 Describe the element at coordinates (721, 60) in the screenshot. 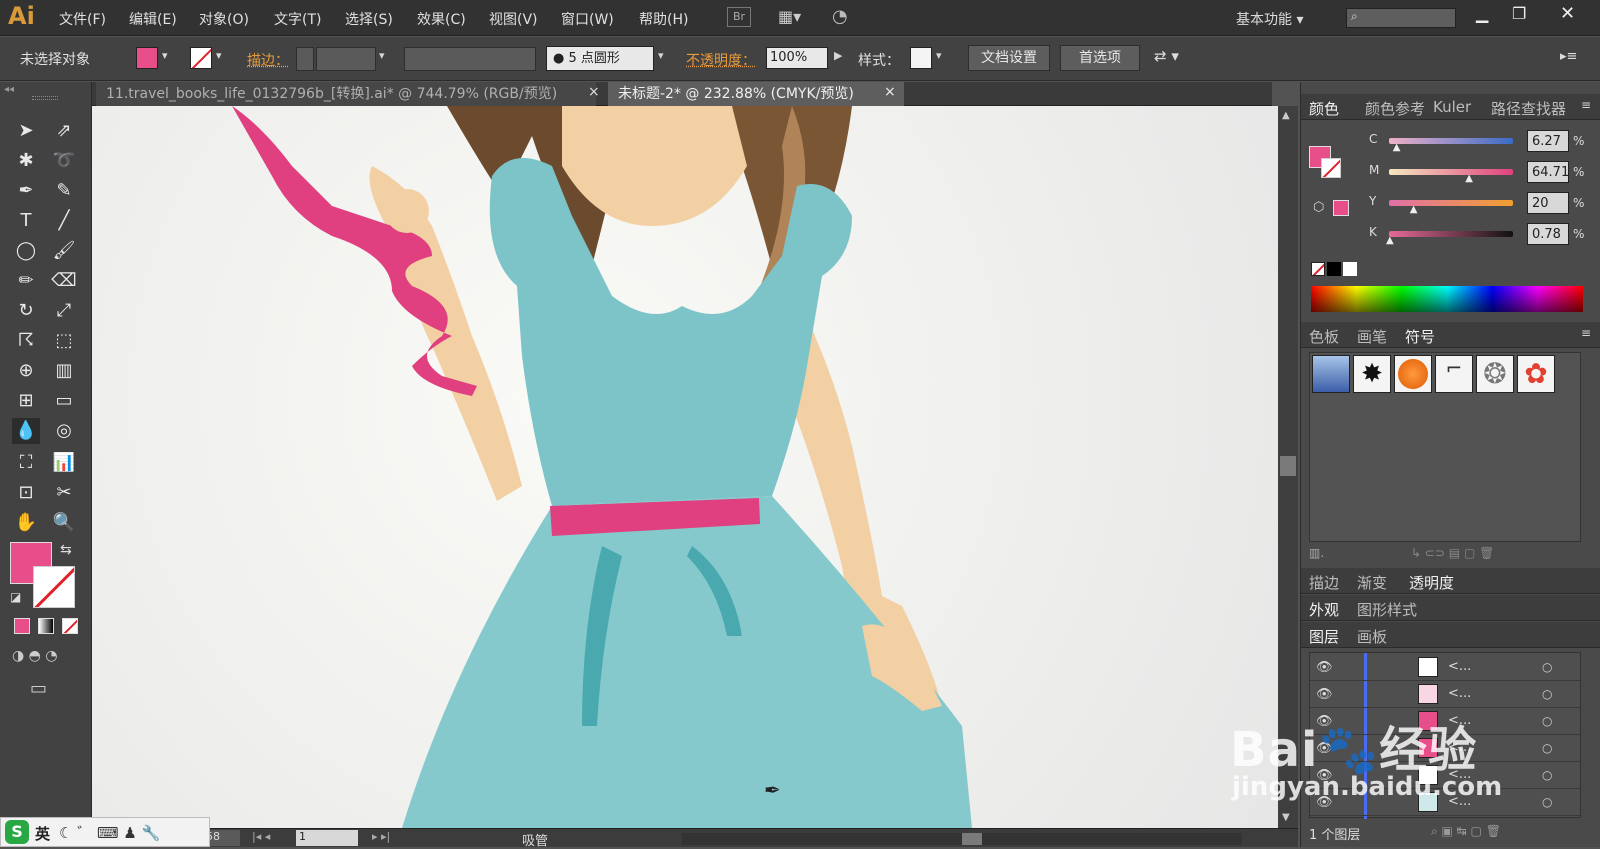

I see `opacity-label: 不透明度：` at that location.